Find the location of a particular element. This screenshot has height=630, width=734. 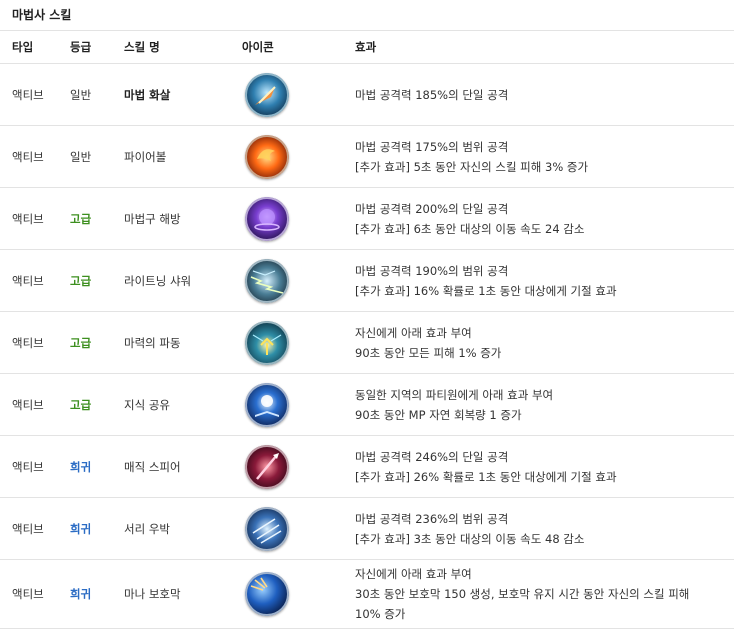

table-row: 액티브 일반 마법 화살 마법 공격력 185%의 단일 공격 is located at coordinates (367, 94).